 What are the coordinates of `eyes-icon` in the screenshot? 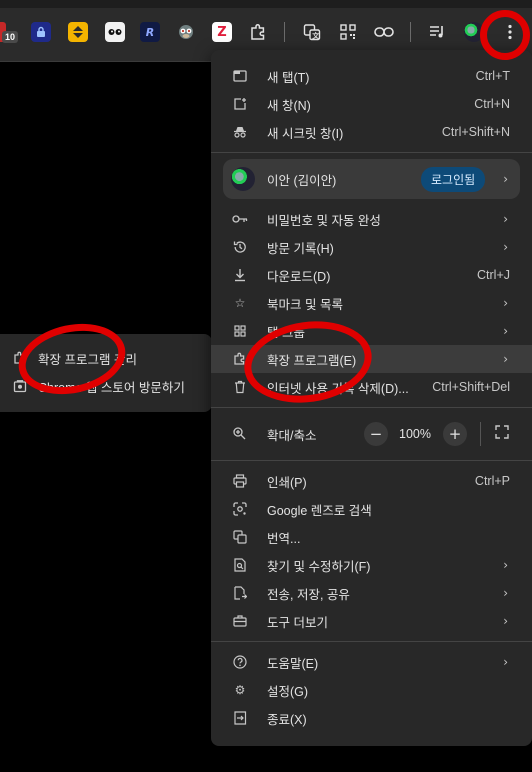 It's located at (115, 32).